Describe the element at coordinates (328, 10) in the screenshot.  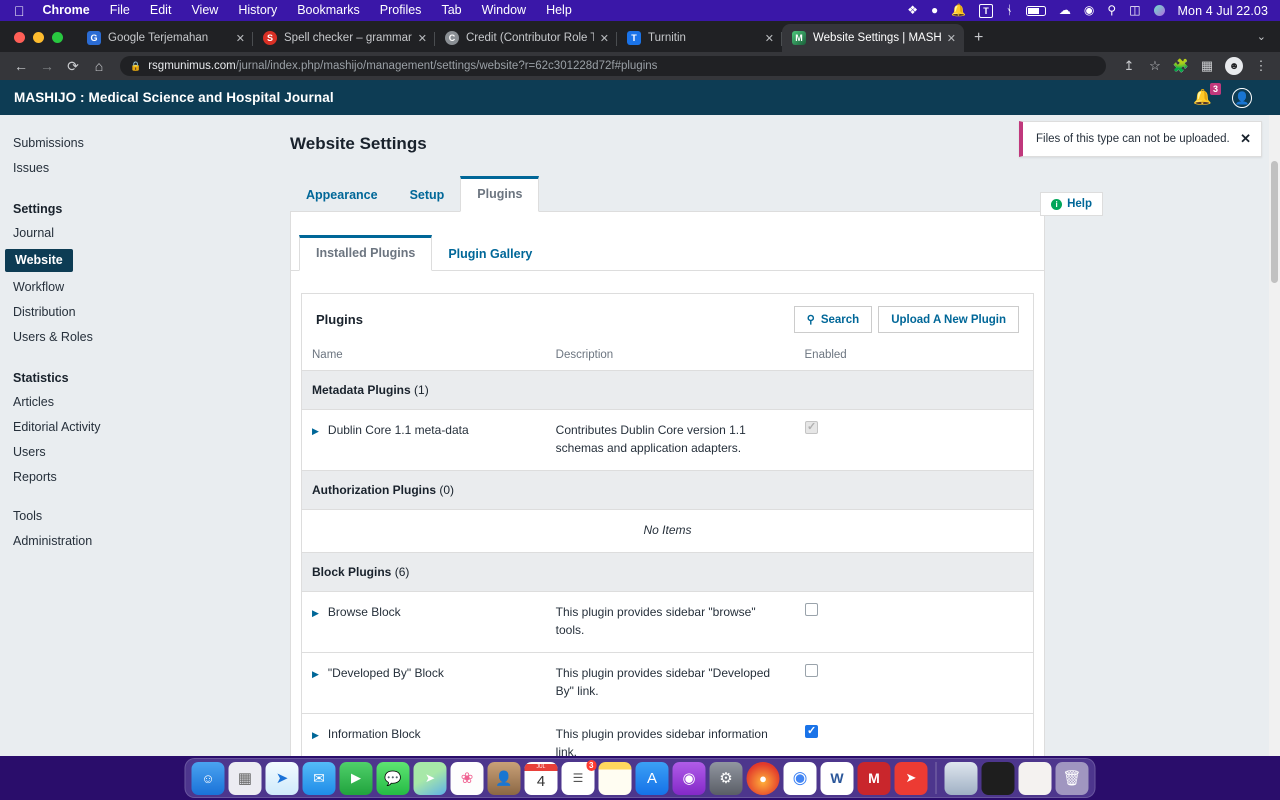
I see `menu-item-bookmarks: Bookmarks` at that location.